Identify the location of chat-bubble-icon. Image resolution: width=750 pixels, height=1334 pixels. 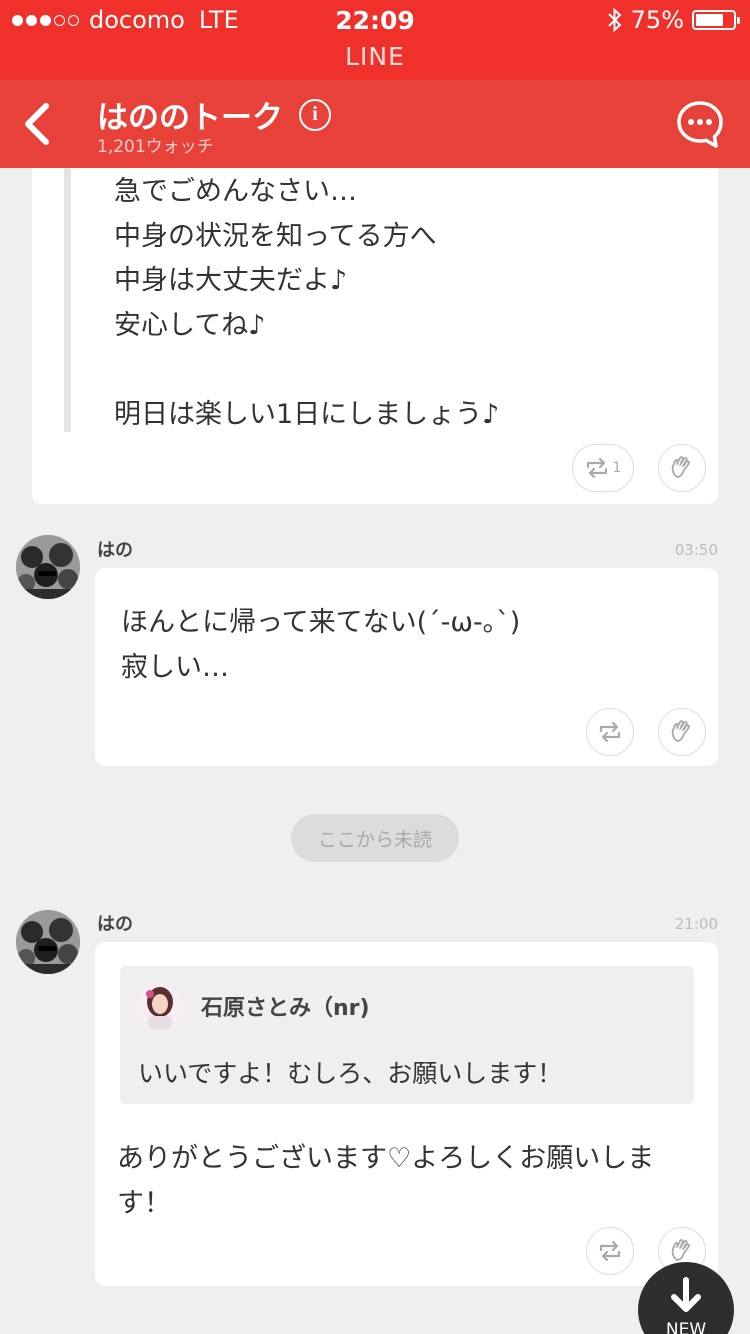
(700, 124).